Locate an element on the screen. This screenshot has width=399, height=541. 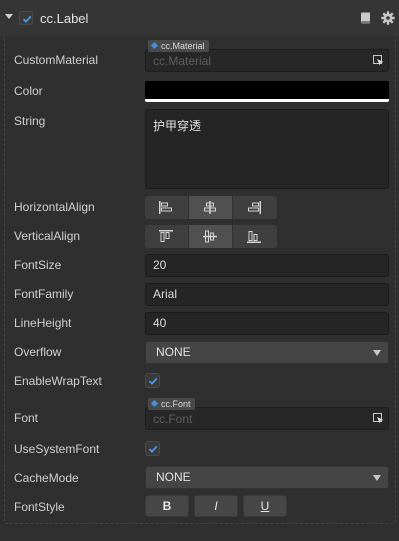
align-center-button is located at coordinates (211, 207).